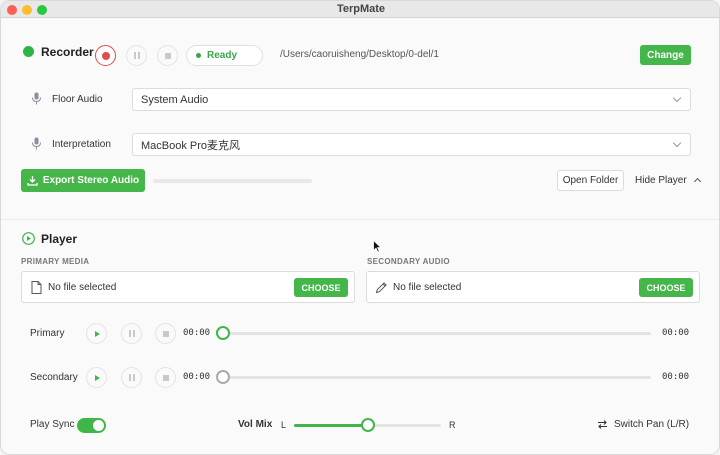 This screenshot has height=455, width=720. I want to click on status-text: Ready, so click(222, 55).